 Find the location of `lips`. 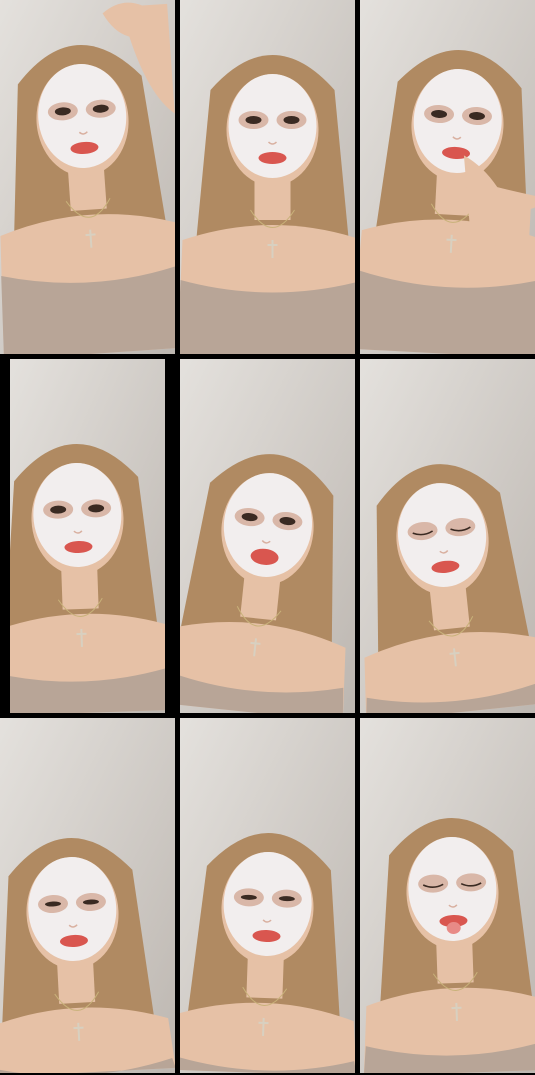

lips is located at coordinates (272, 158).